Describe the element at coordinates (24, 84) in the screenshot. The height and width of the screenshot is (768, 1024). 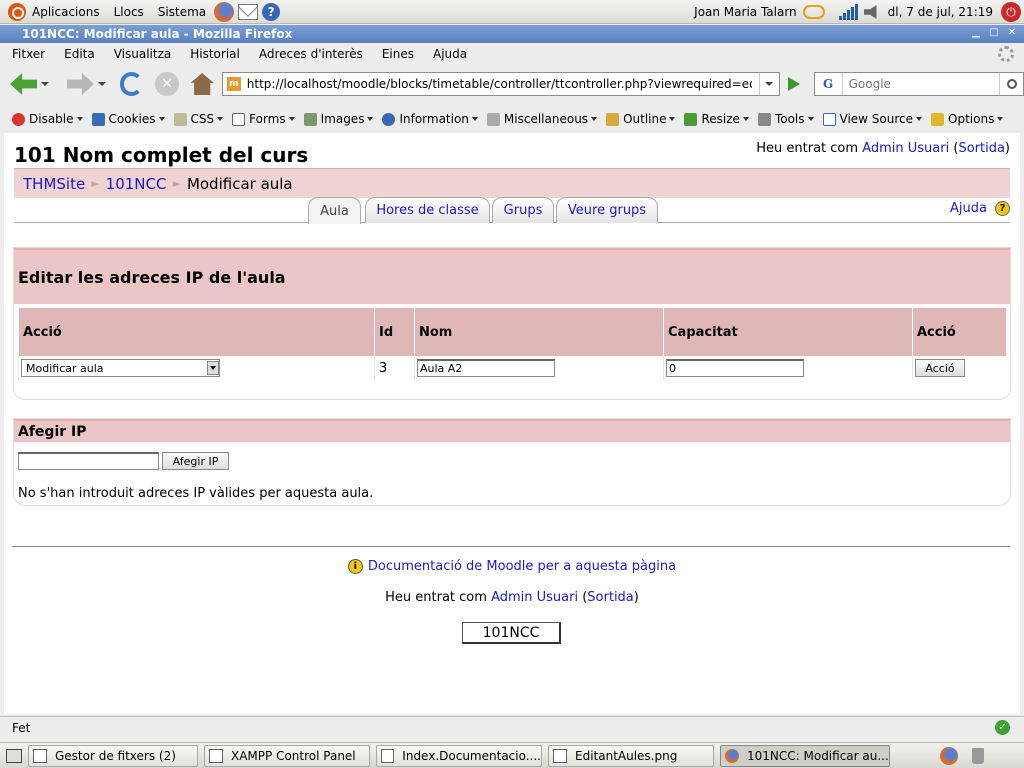
I see `back-arrow-icon` at that location.